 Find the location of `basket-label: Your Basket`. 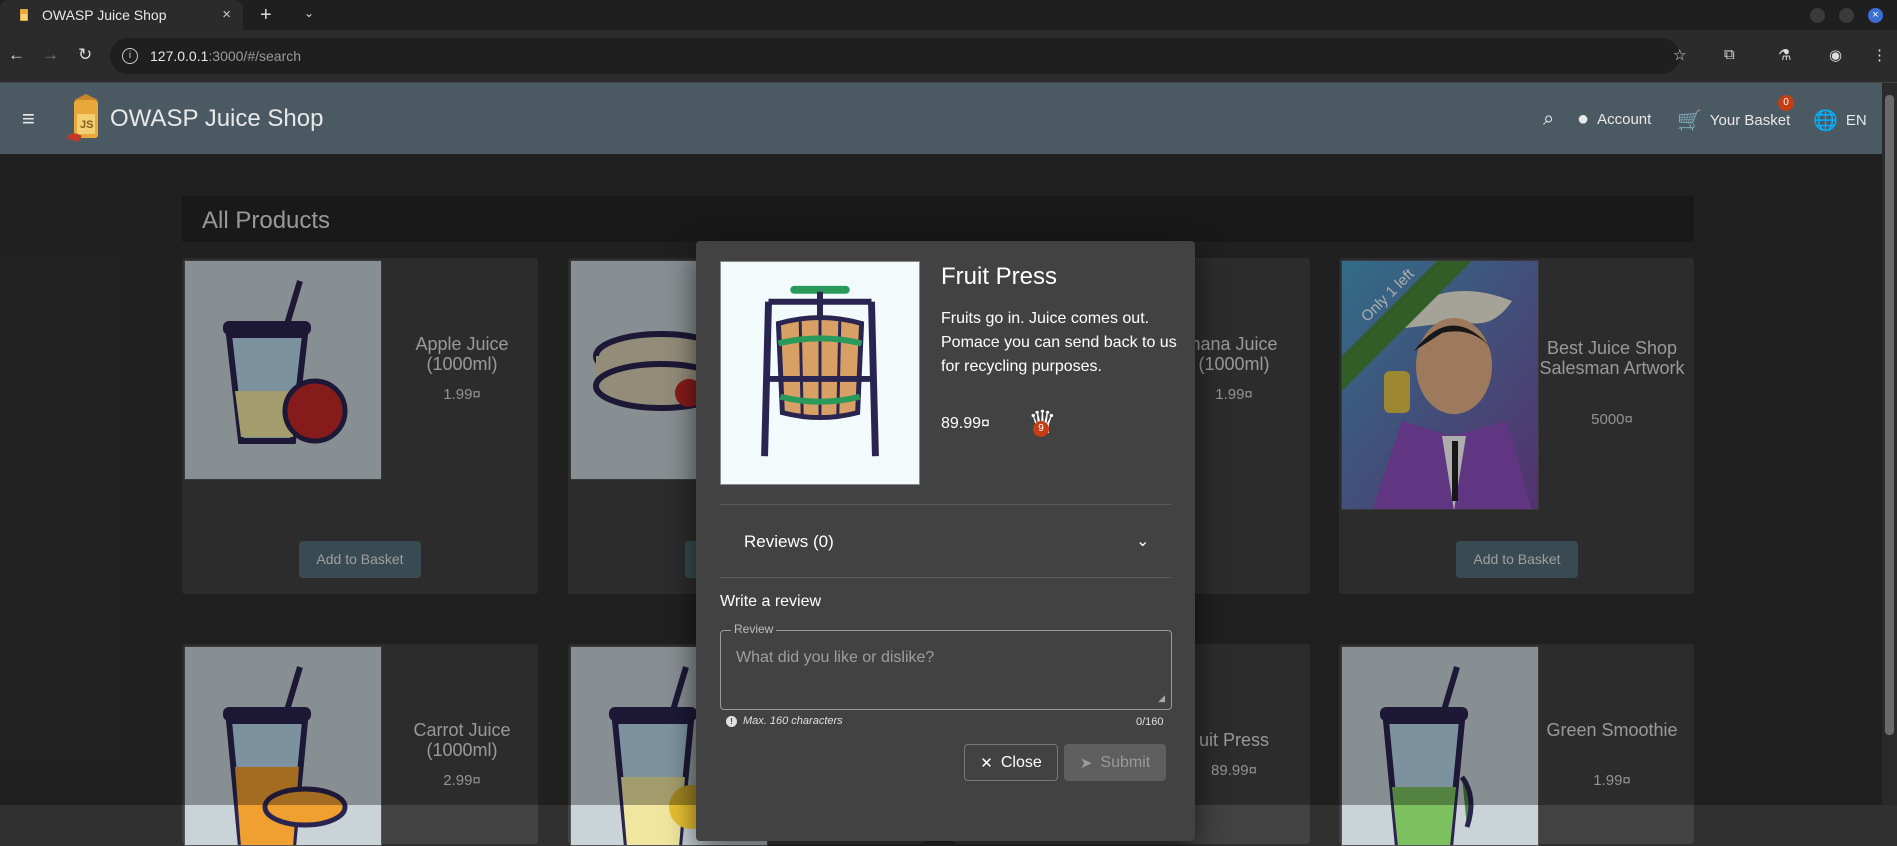

basket-label: Your Basket is located at coordinates (1750, 120).